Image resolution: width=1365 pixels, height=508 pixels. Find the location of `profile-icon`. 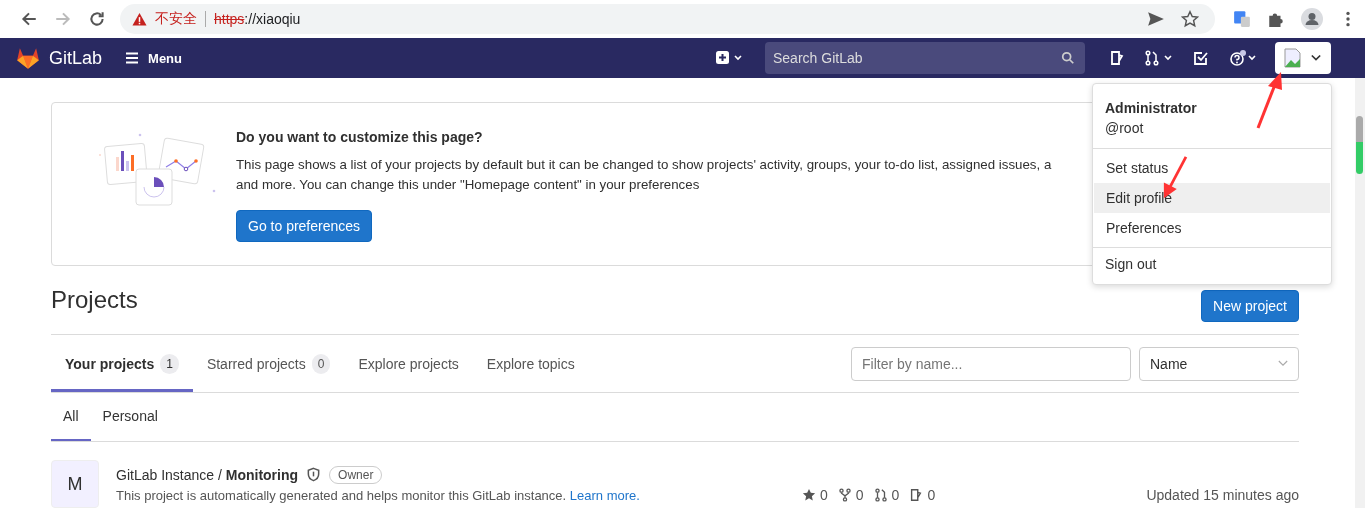

profile-icon is located at coordinates (1312, 19).